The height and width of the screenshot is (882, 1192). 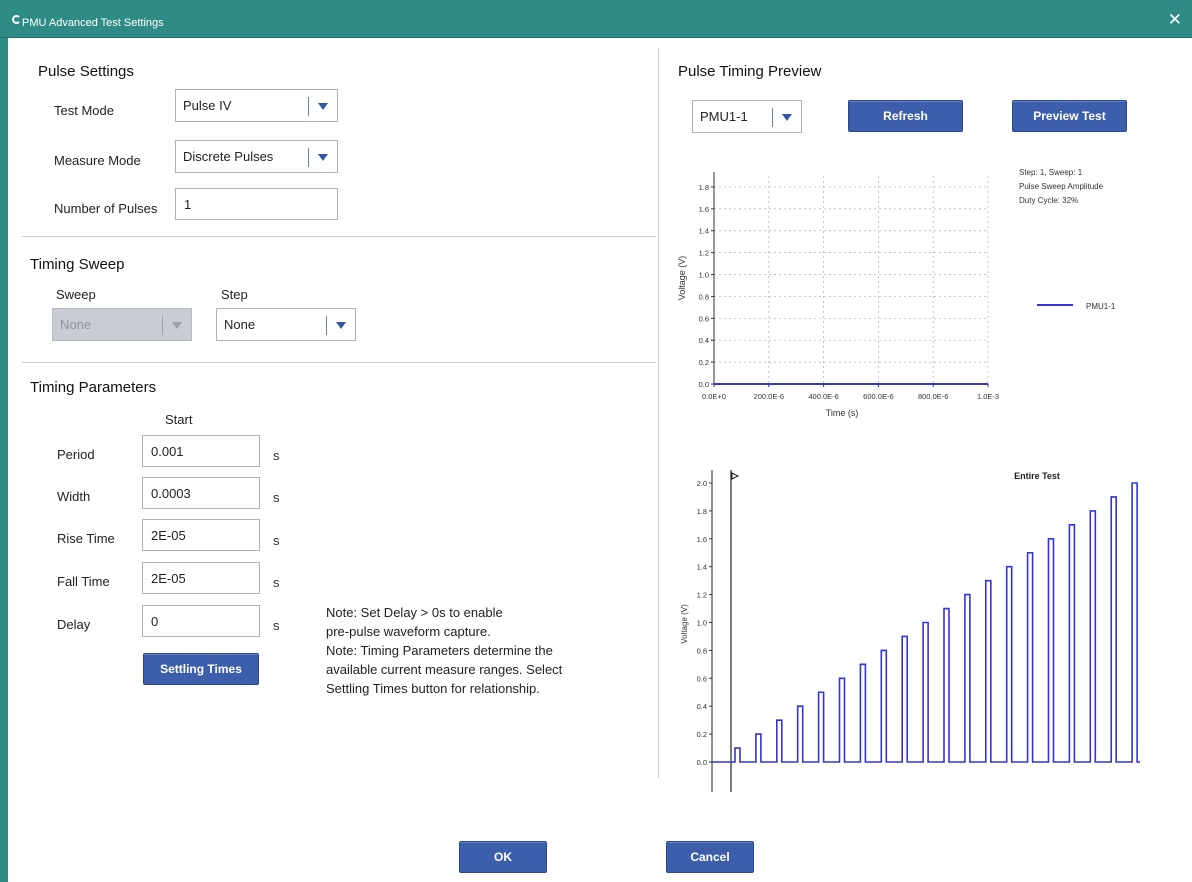 What do you see at coordinates (1175, 19) in the screenshot?
I see `close-icon: ✕` at bounding box center [1175, 19].